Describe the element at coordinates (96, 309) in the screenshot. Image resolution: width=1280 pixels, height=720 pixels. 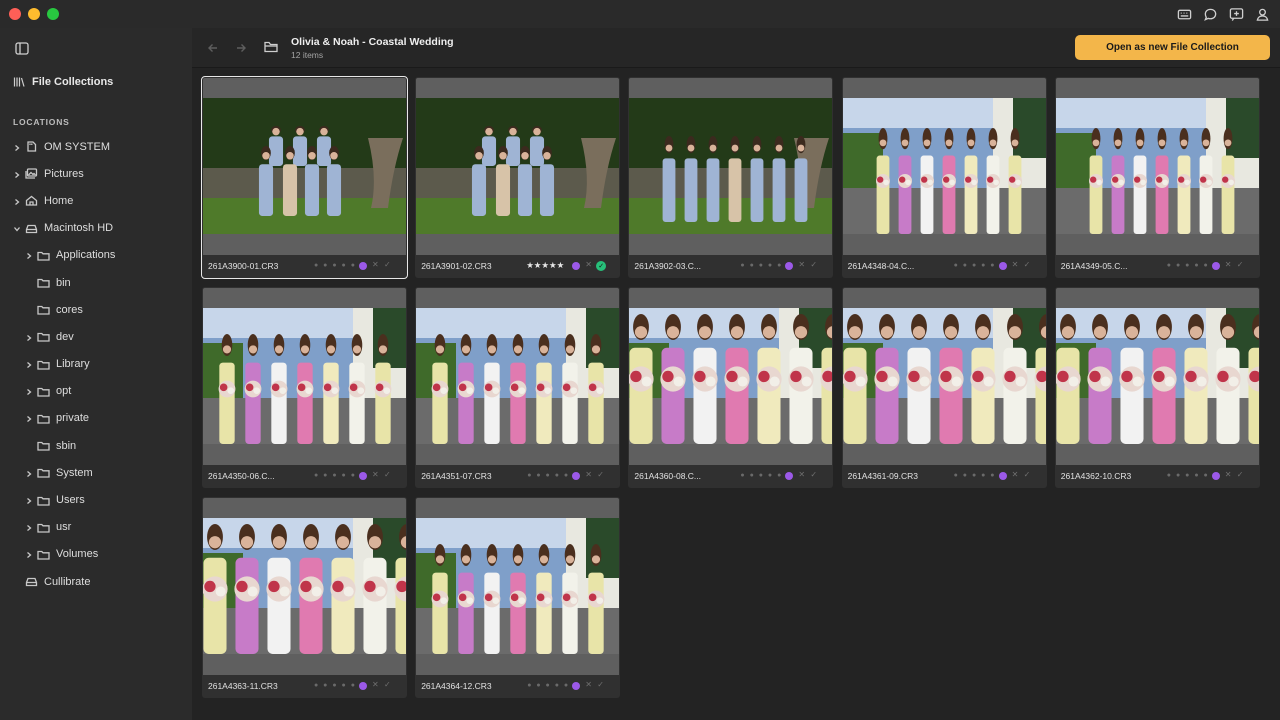
I see `sidebar-item-cores: cores` at that location.